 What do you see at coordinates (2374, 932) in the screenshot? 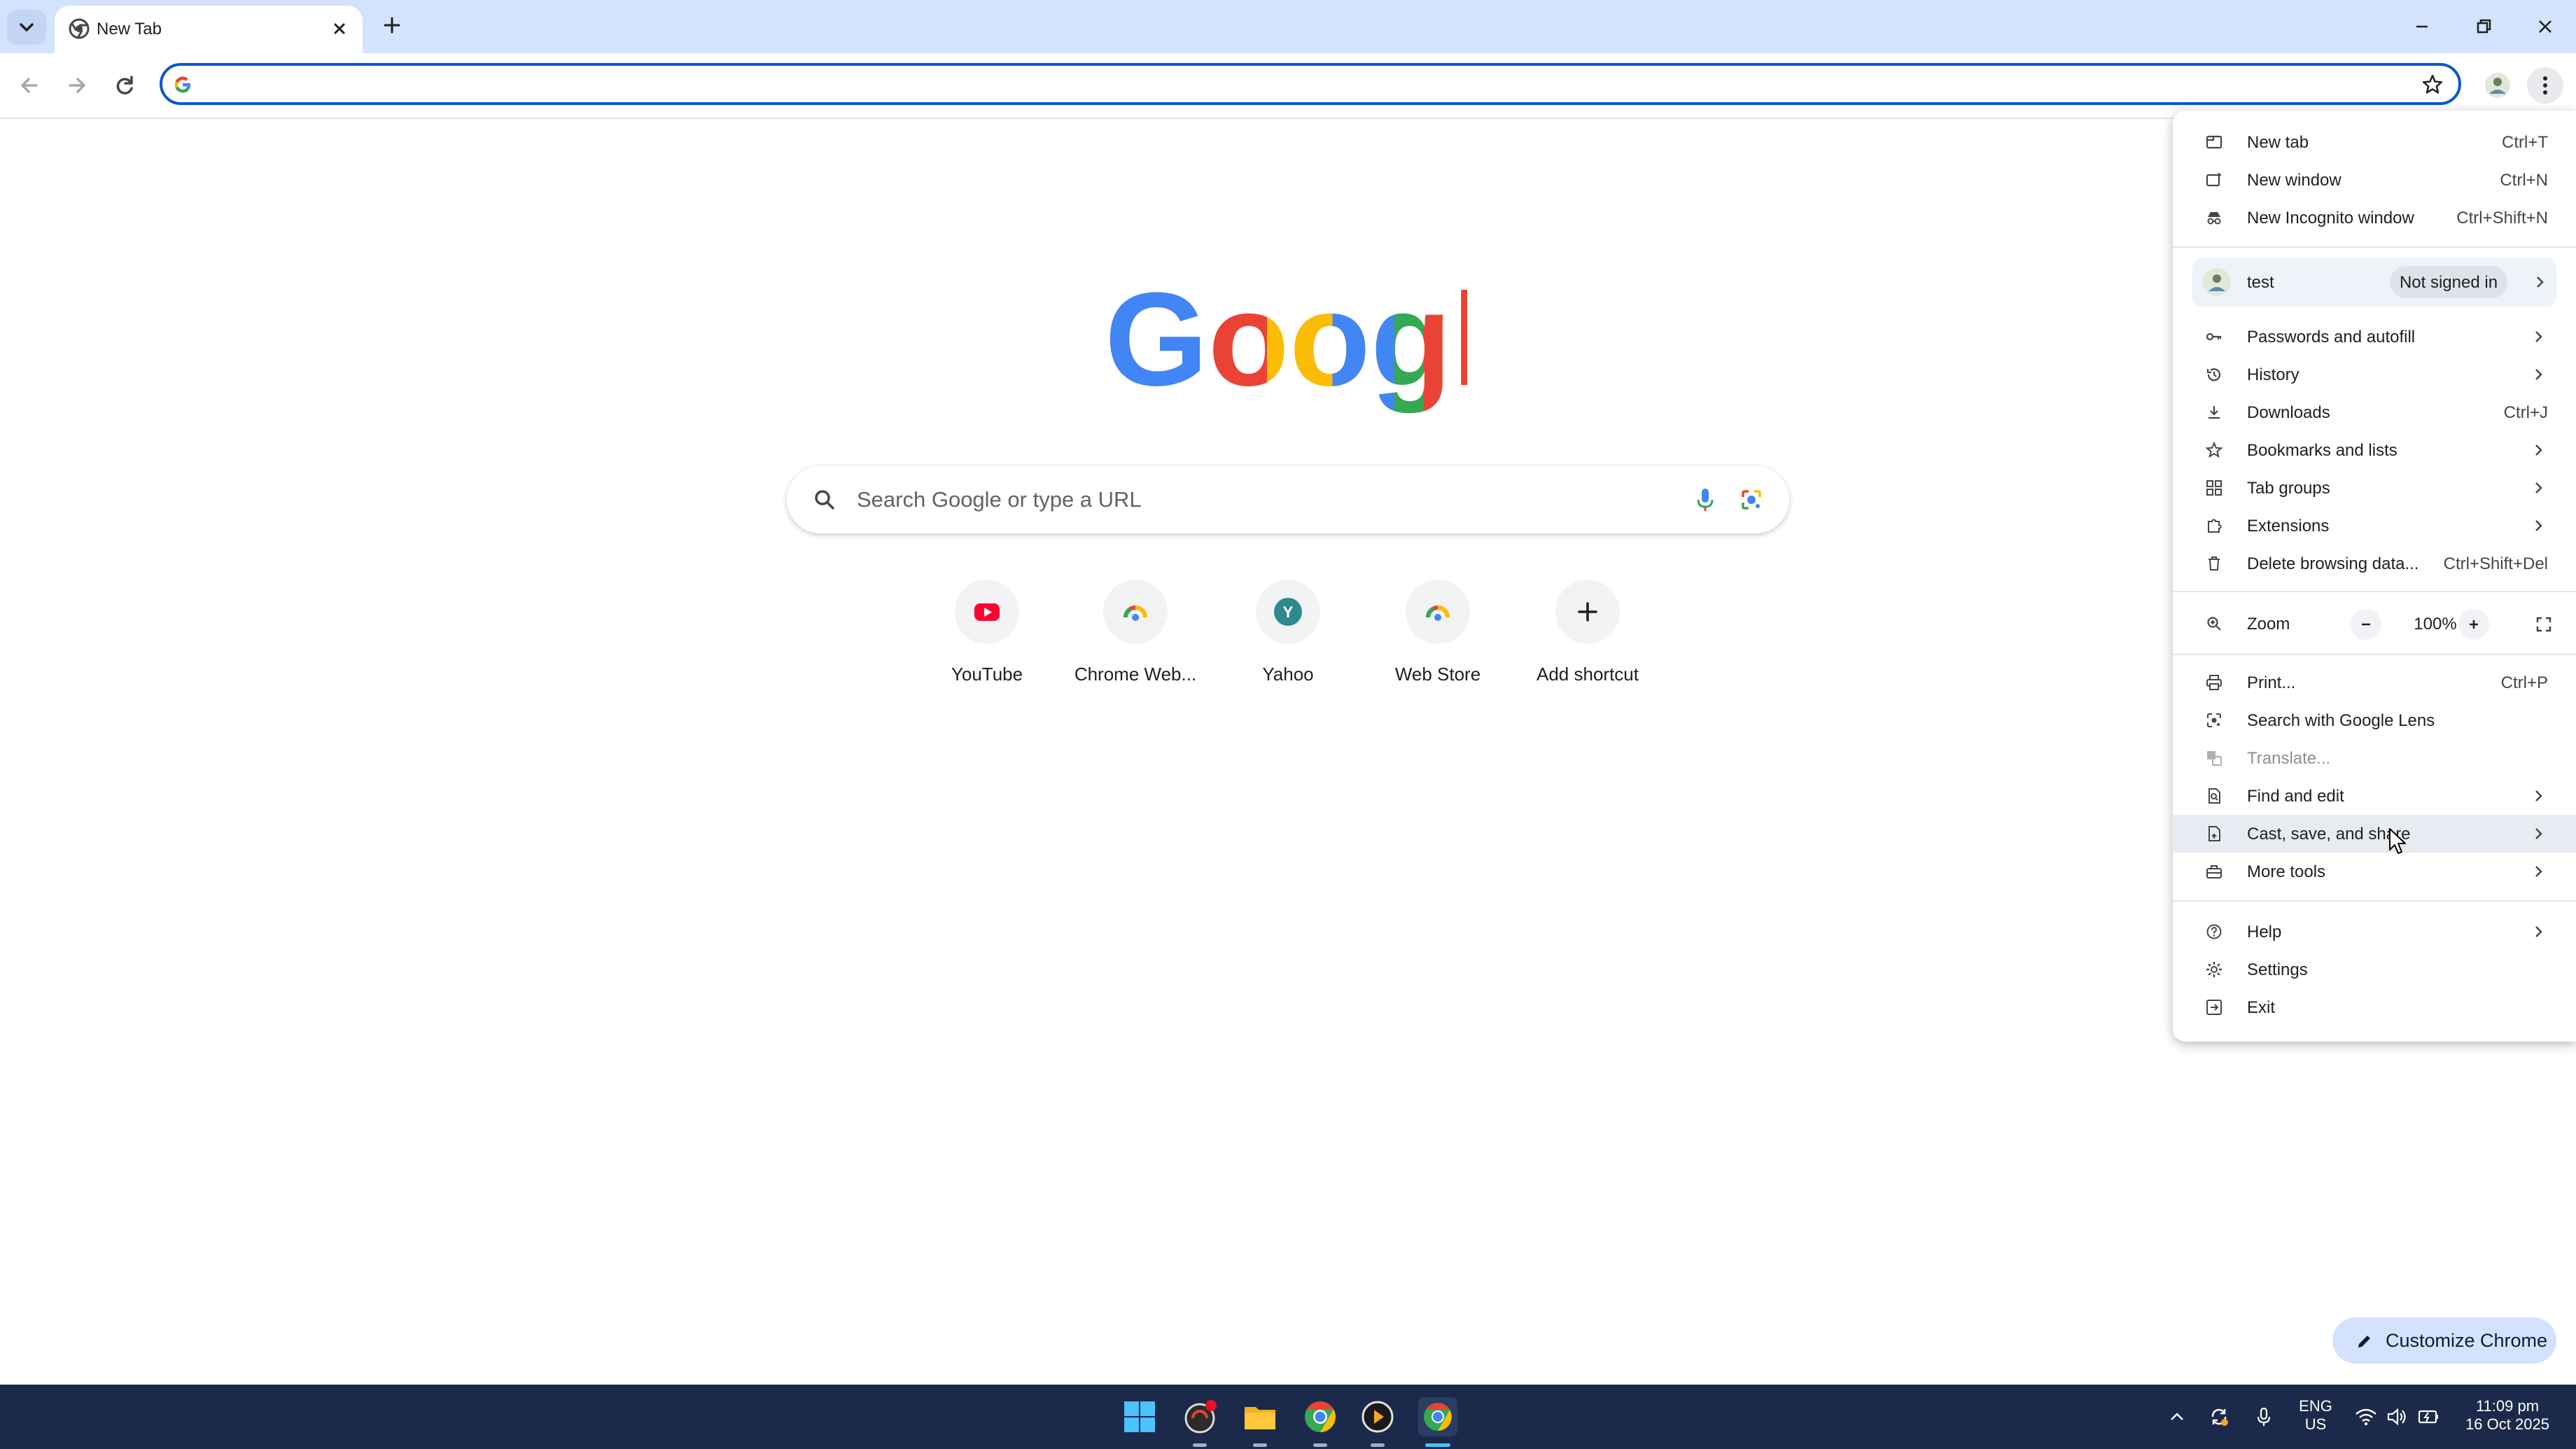
I see `menu-item-help: Help` at bounding box center [2374, 932].